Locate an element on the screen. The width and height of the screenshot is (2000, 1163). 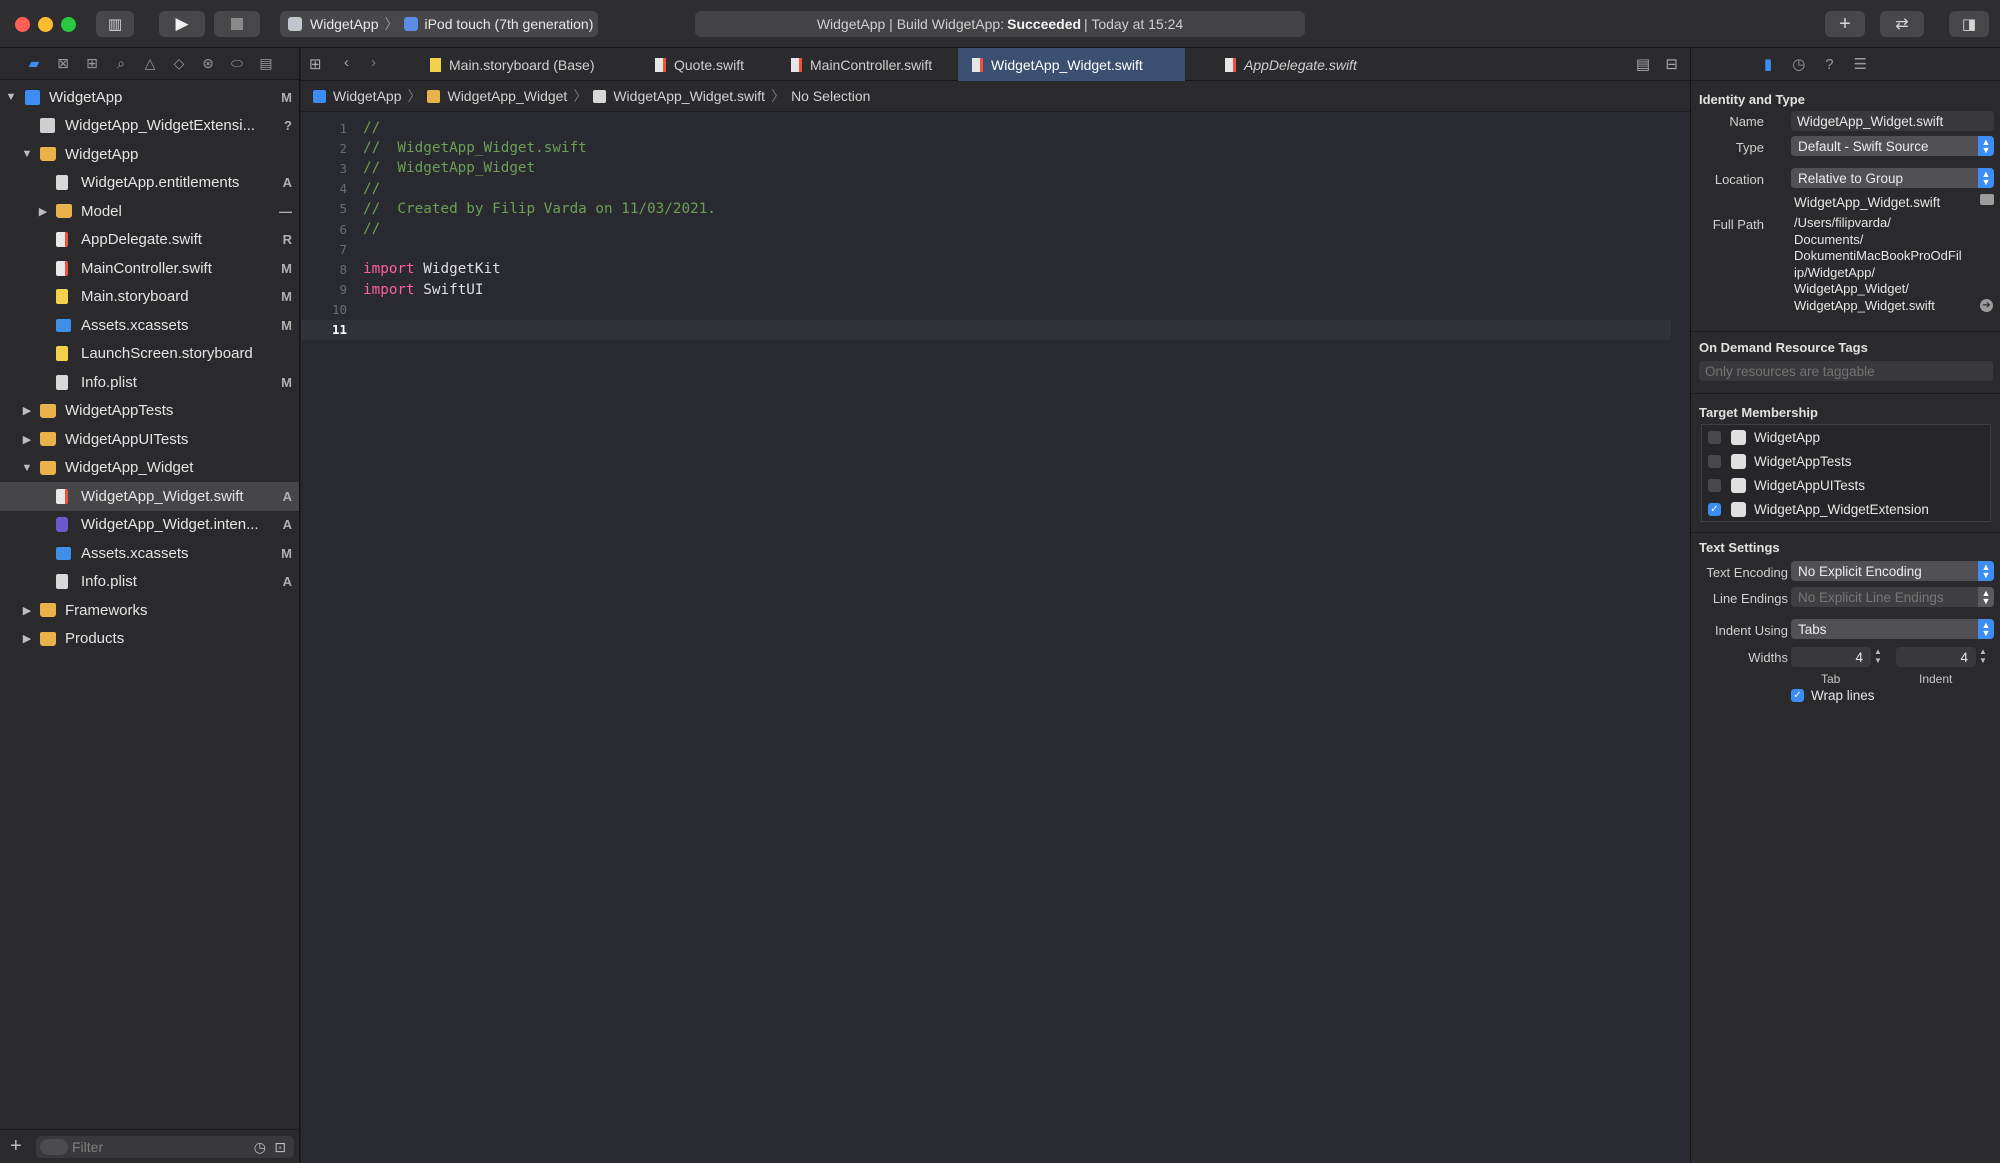
checked-checkbox-icon: ✓ is located at coordinates (1714, 509).